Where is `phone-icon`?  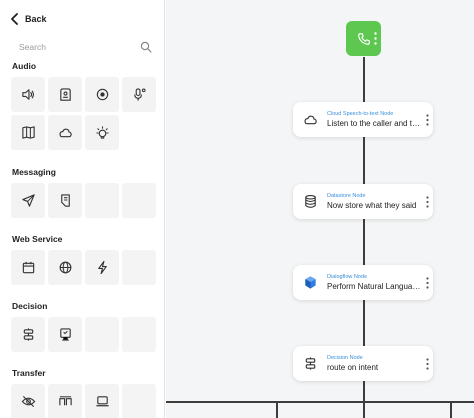
phone-icon is located at coordinates (363, 38).